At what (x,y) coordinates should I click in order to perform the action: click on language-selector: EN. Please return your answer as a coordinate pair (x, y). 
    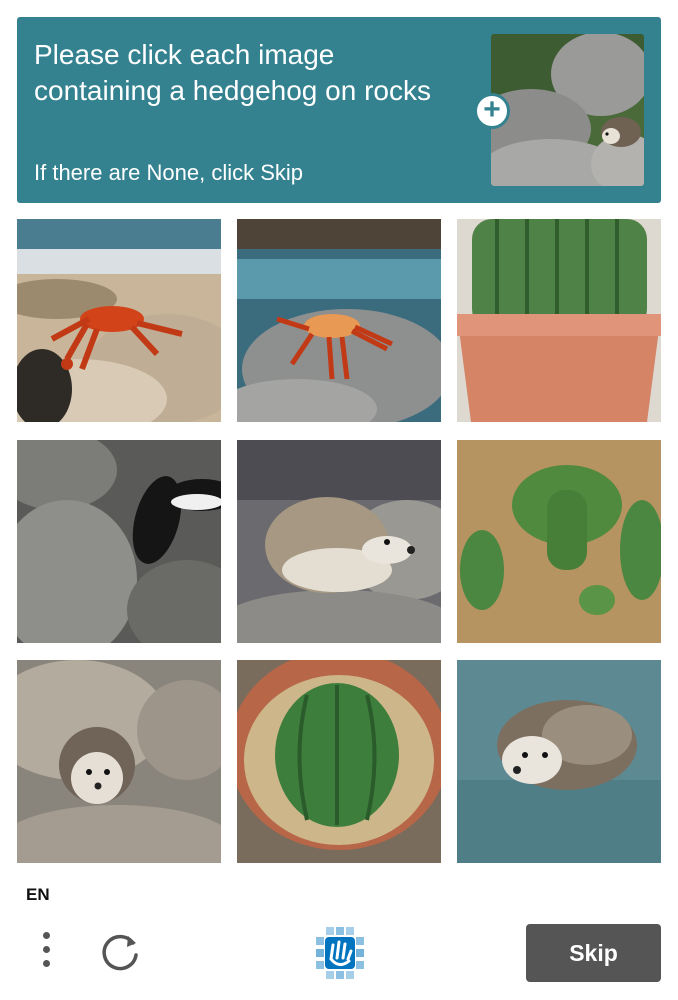
    Looking at the image, I should click on (38, 895).